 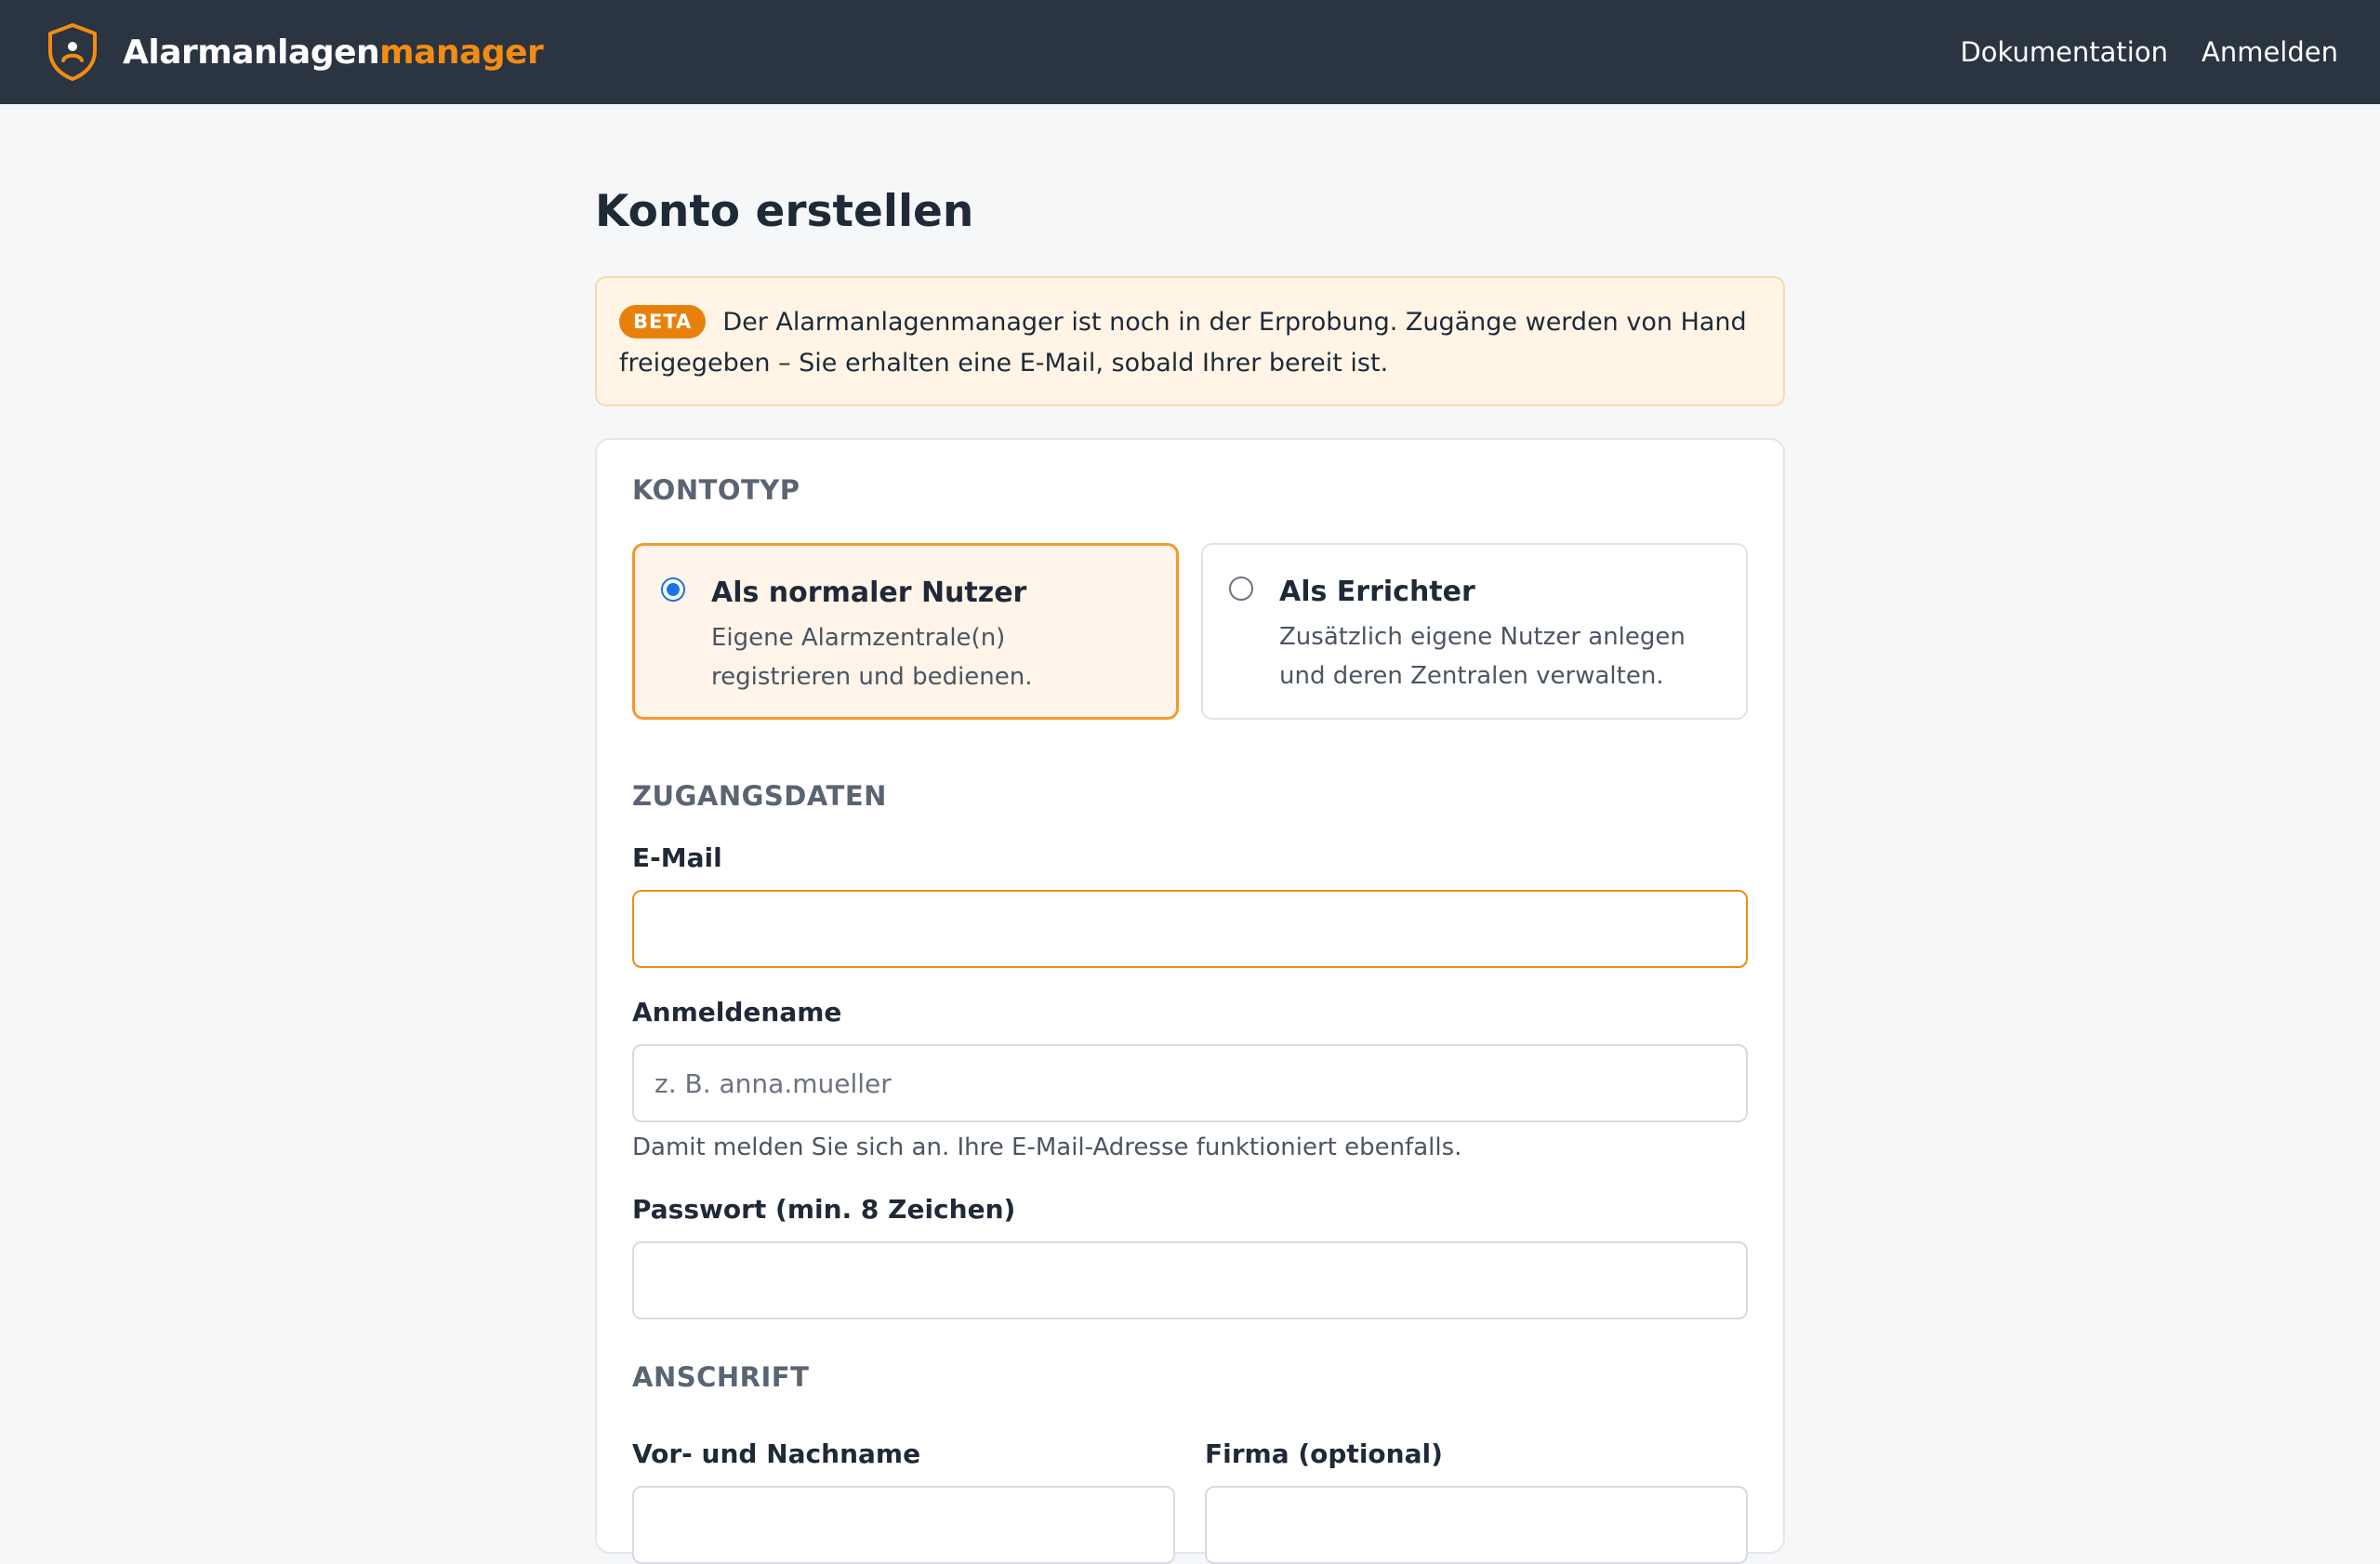 What do you see at coordinates (333, 53) in the screenshot?
I see `brand-name: Alarmanlagenmanager` at bounding box center [333, 53].